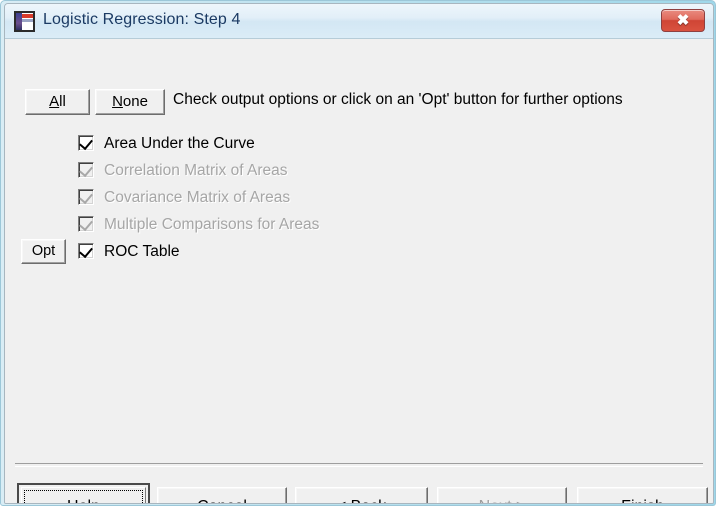  I want to click on help-button: Help, so click(83, 493).